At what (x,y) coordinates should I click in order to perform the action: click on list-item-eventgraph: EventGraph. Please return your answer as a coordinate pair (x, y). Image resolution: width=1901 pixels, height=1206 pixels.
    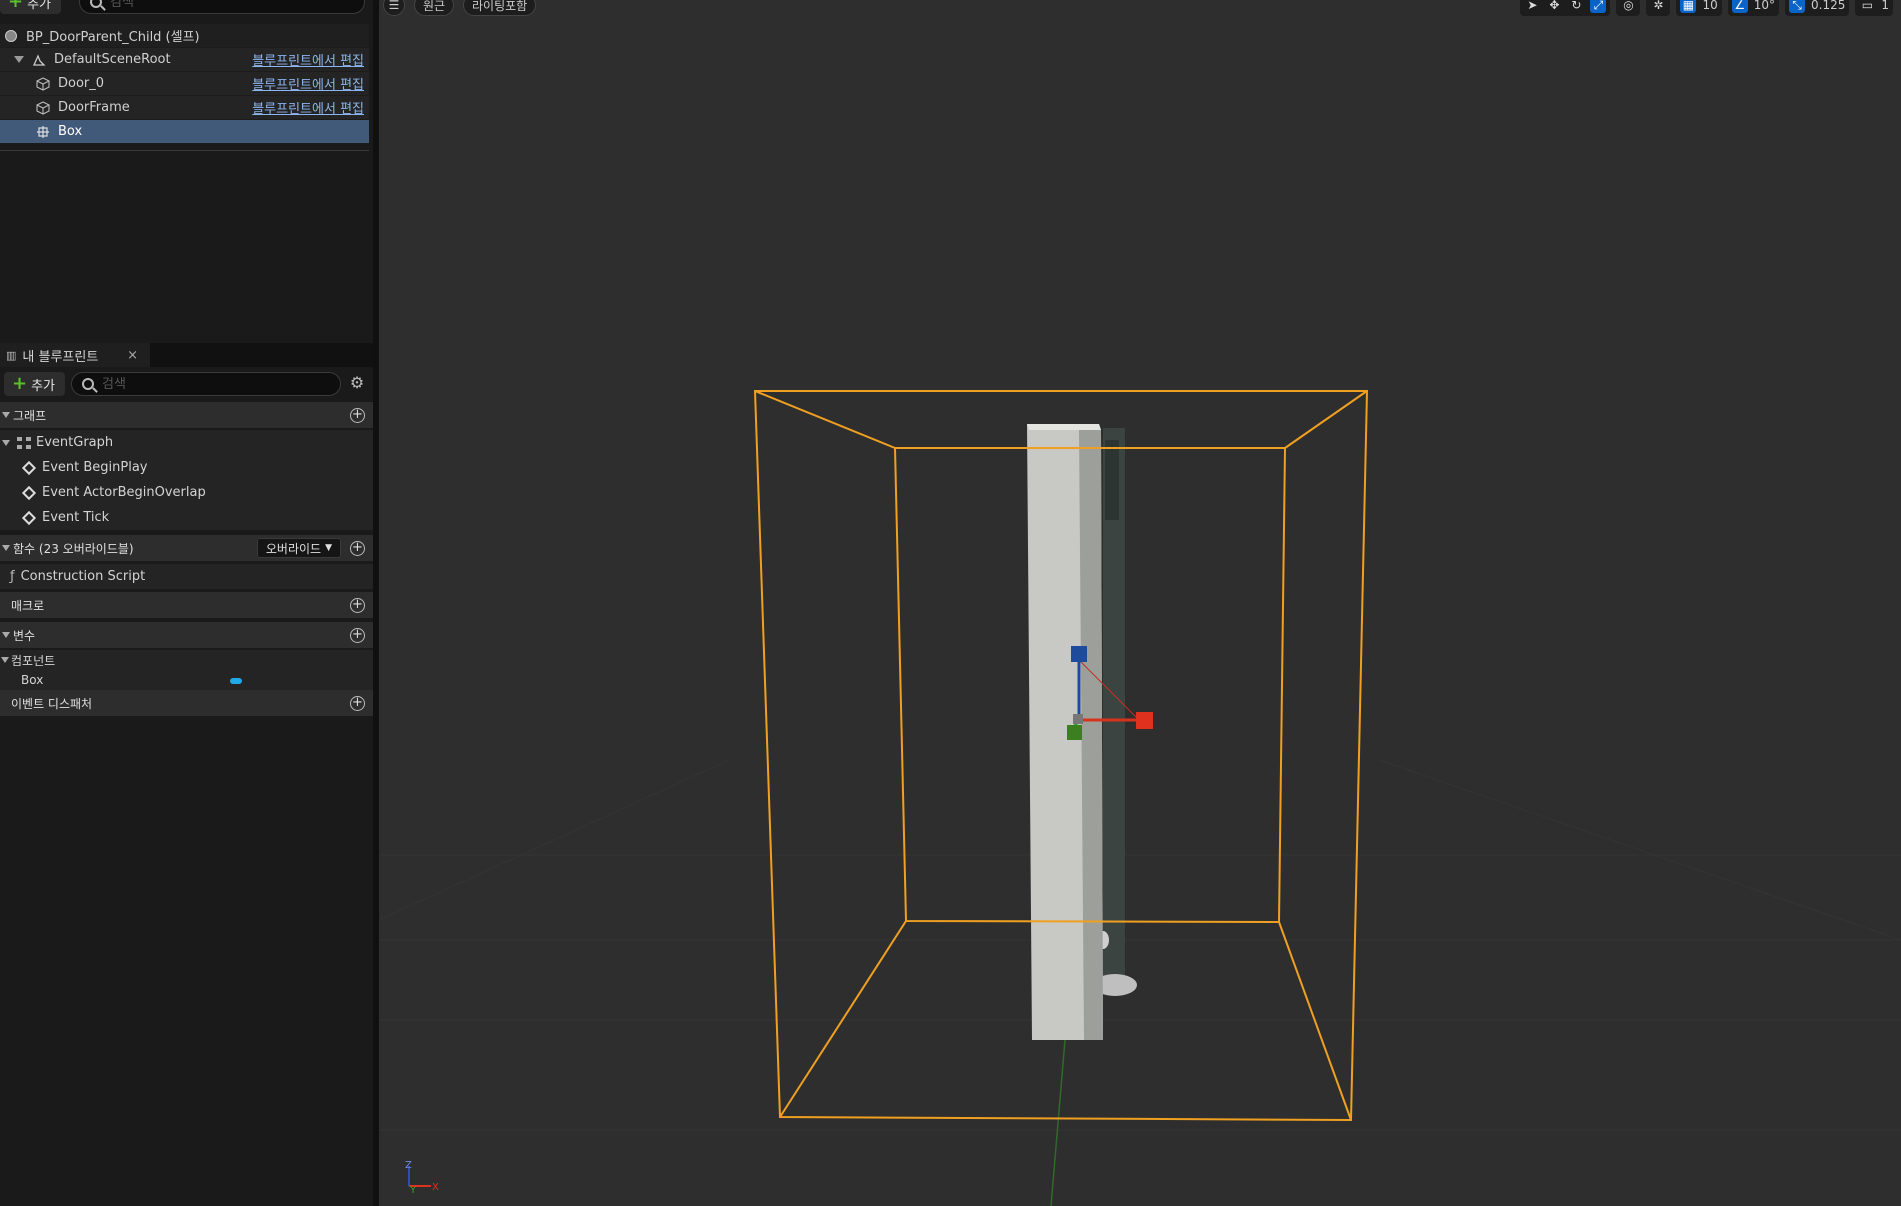
    Looking at the image, I should click on (186, 442).